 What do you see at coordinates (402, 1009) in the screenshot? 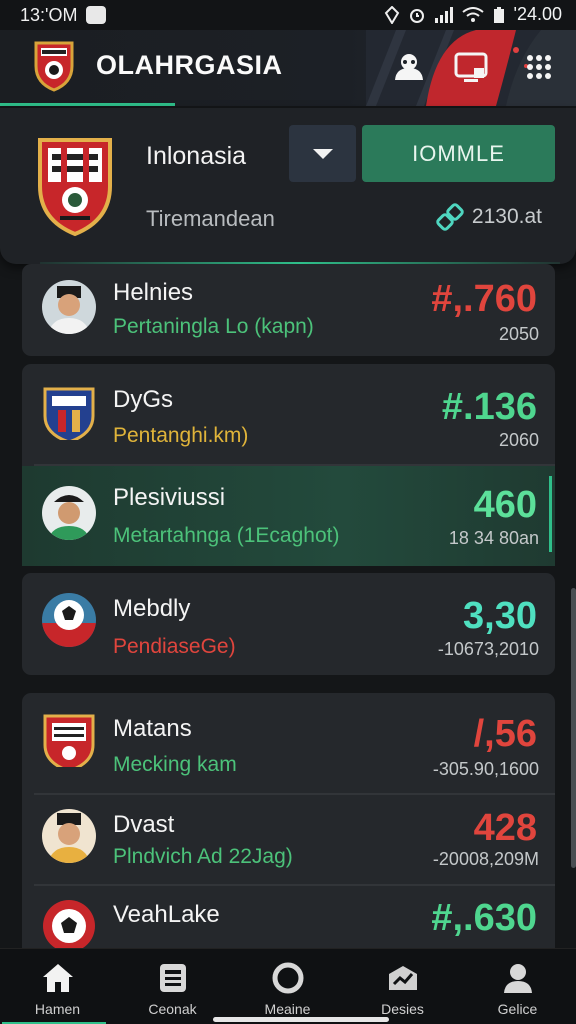
I see `nav-label: Desies` at bounding box center [402, 1009].